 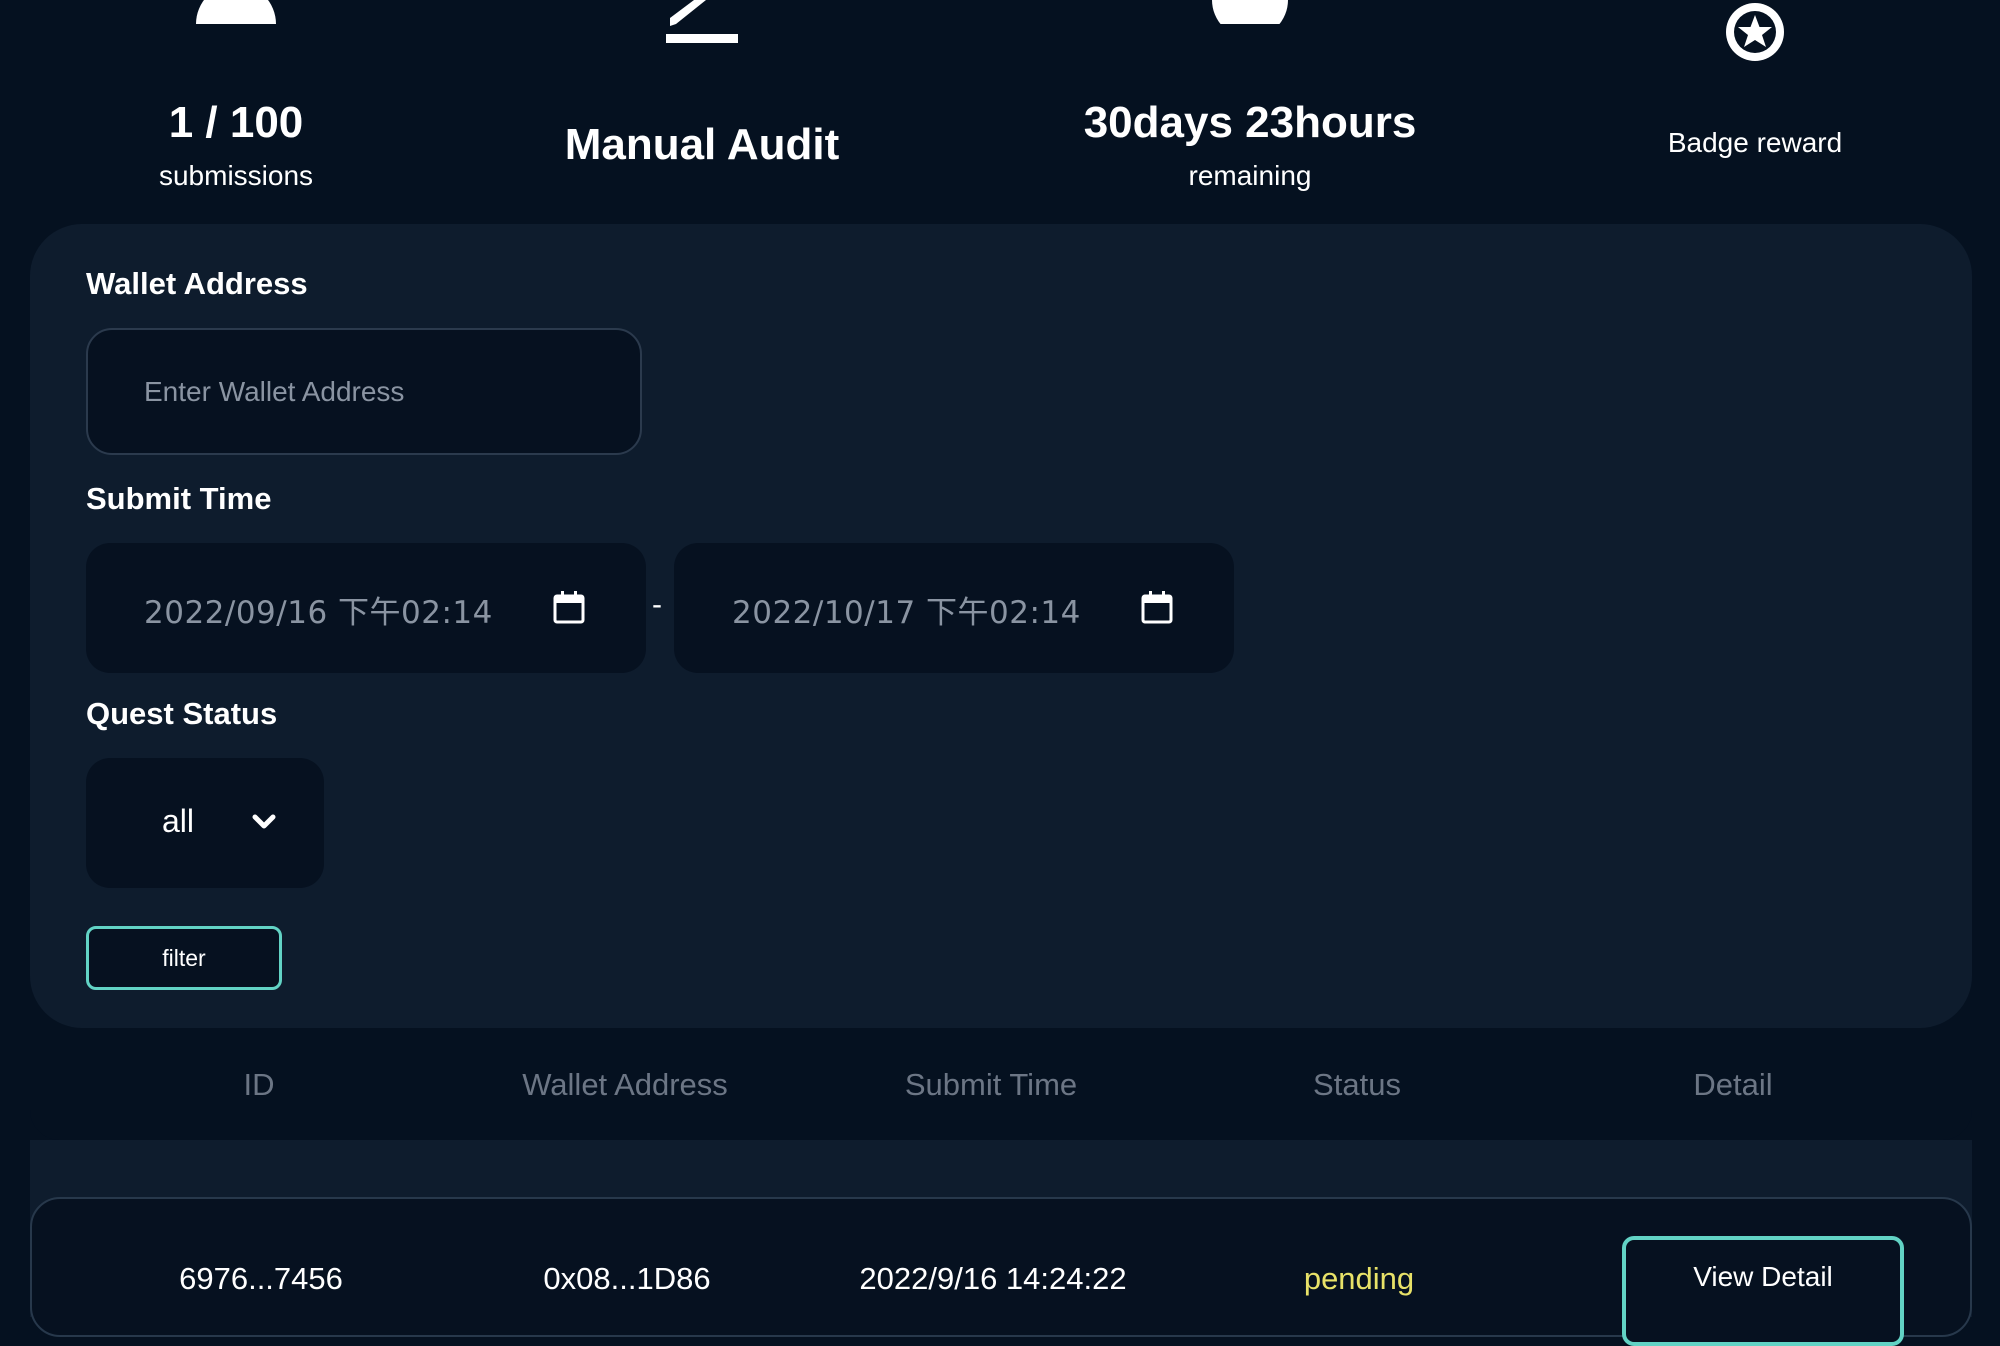 I want to click on filter-button: filter, so click(x=184, y=958).